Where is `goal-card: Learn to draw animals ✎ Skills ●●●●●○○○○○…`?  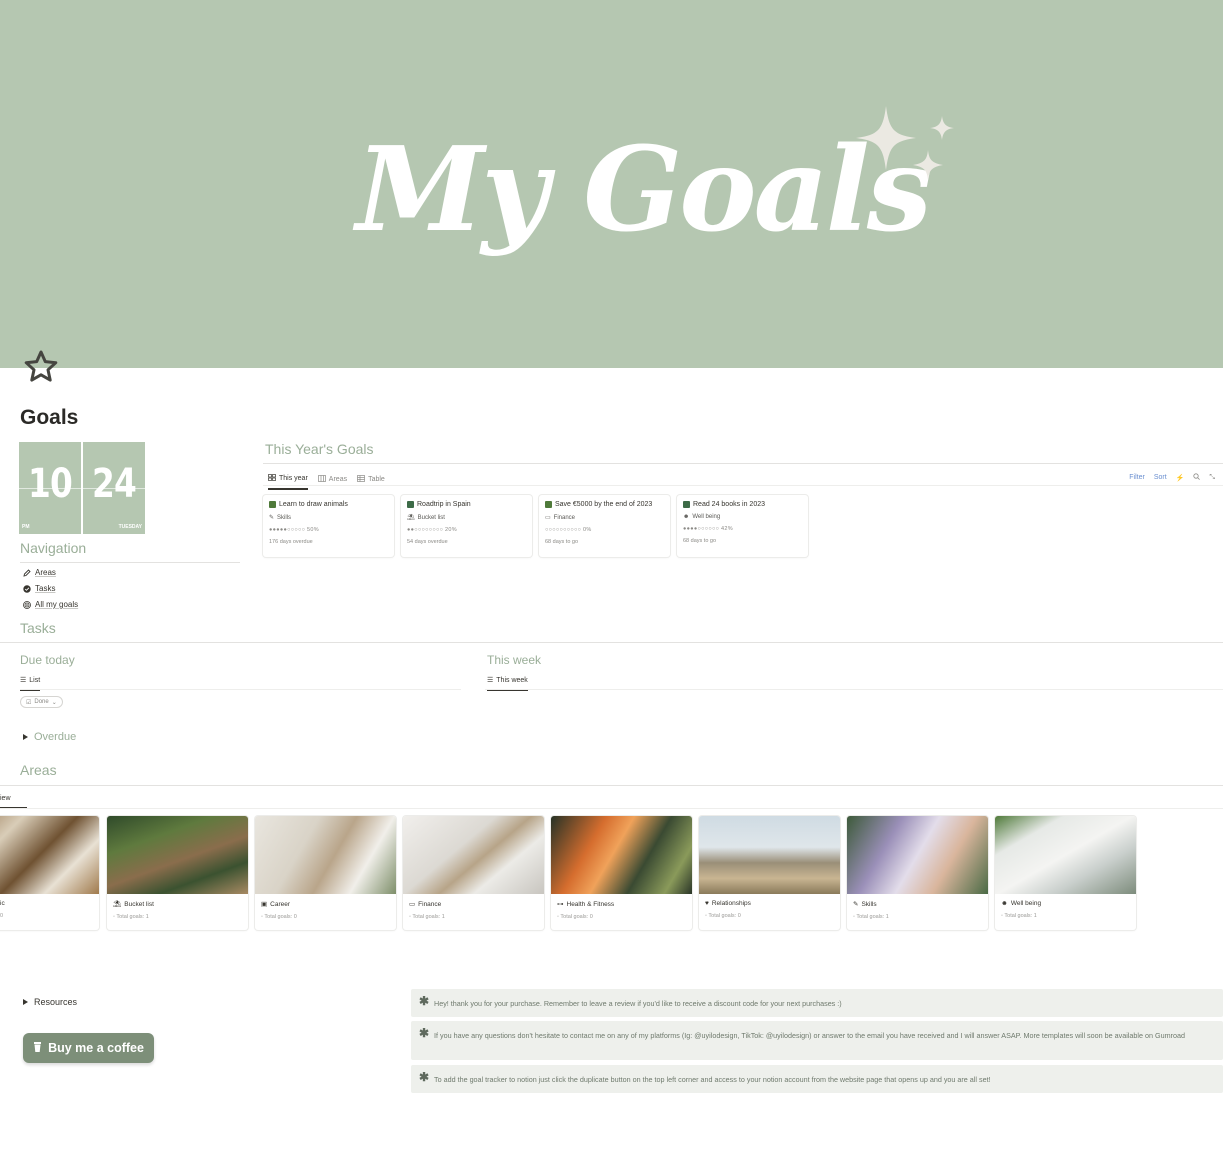 goal-card: Learn to draw animals ✎ Skills ●●●●●○○○○○… is located at coordinates (328, 526).